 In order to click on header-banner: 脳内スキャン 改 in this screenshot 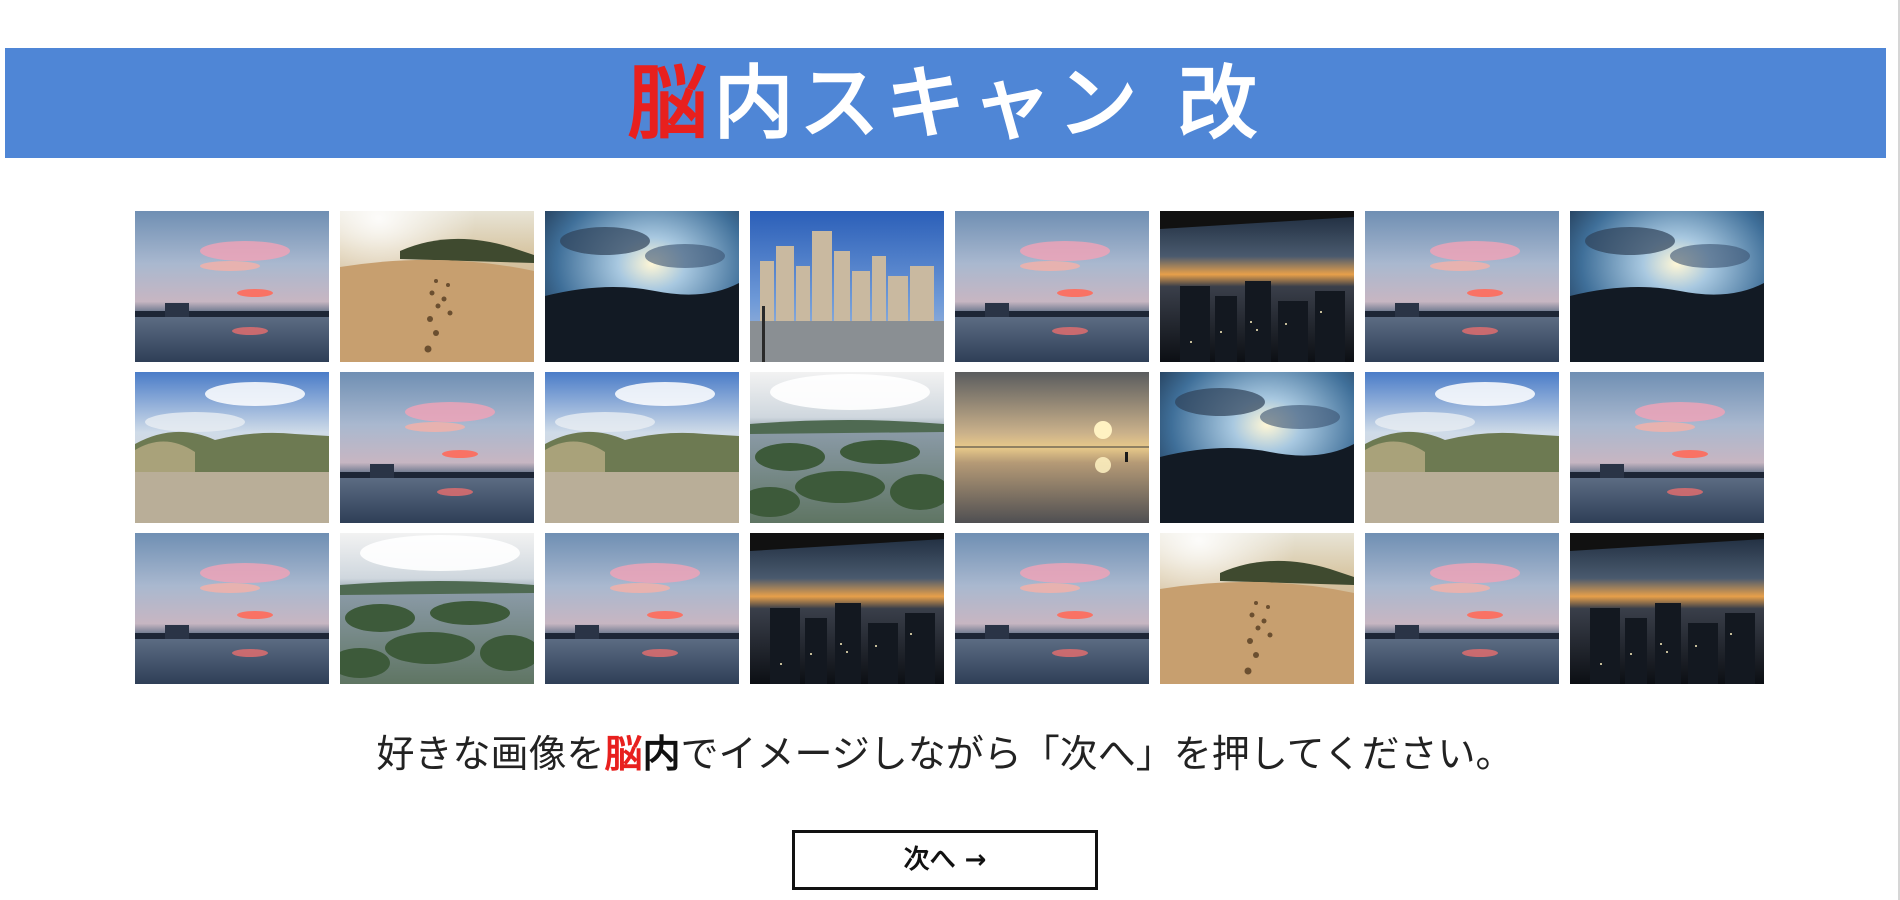, I will do `click(945, 103)`.